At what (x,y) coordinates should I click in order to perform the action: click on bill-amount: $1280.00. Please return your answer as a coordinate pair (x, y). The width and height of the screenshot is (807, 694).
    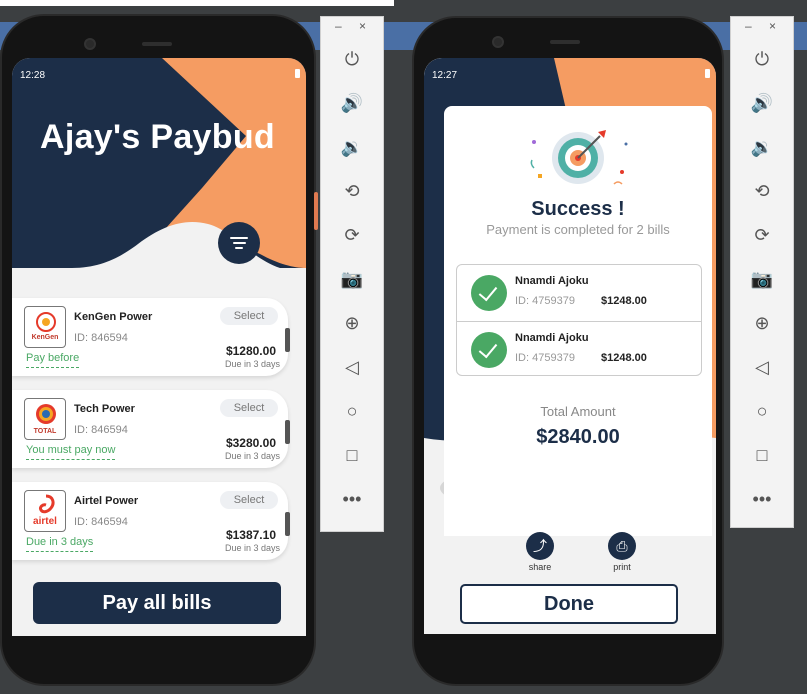
    Looking at the image, I should click on (250, 351).